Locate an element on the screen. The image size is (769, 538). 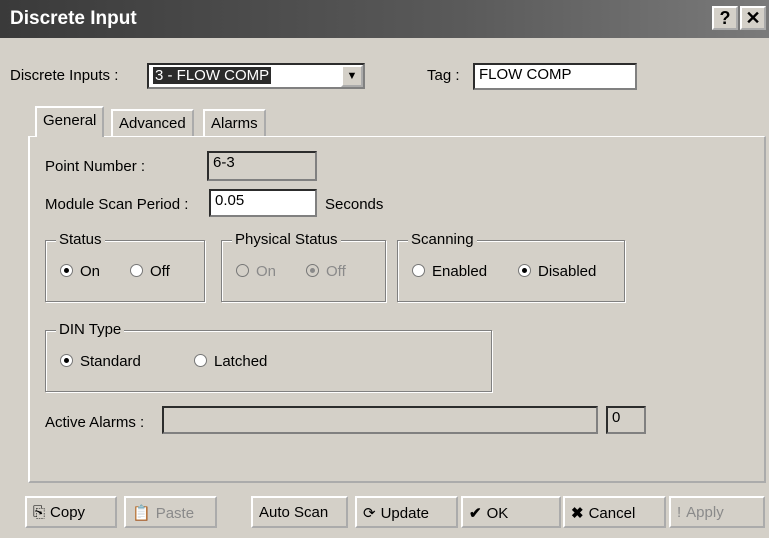
paste-label: Paste is located at coordinates (175, 513).